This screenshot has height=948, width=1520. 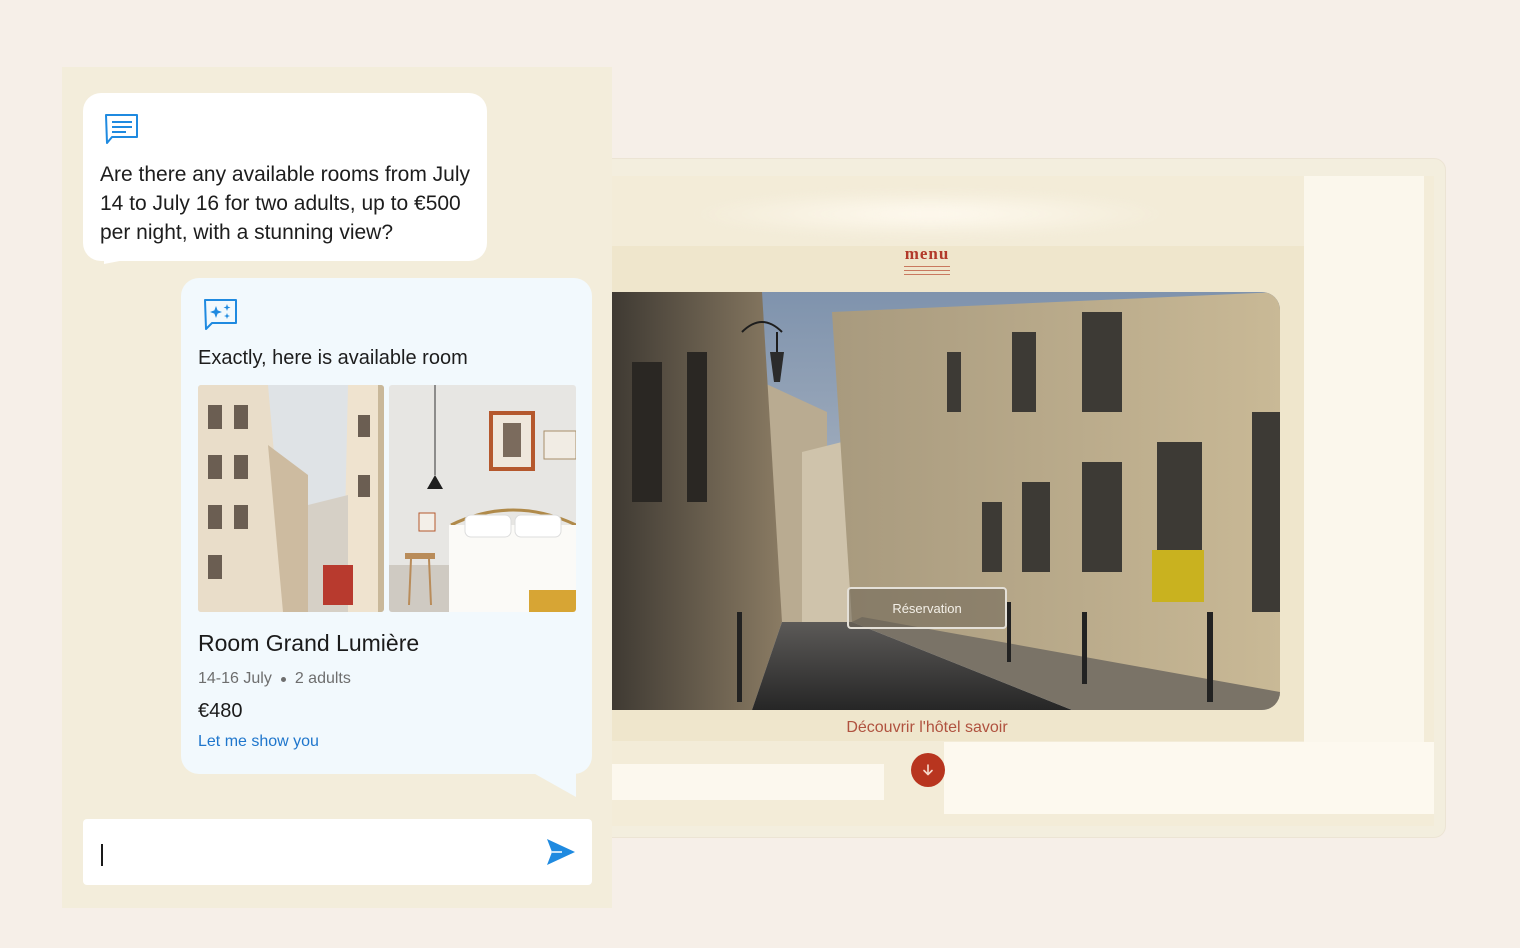 I want to click on room-title: Room Grand Lumière, so click(x=309, y=643).